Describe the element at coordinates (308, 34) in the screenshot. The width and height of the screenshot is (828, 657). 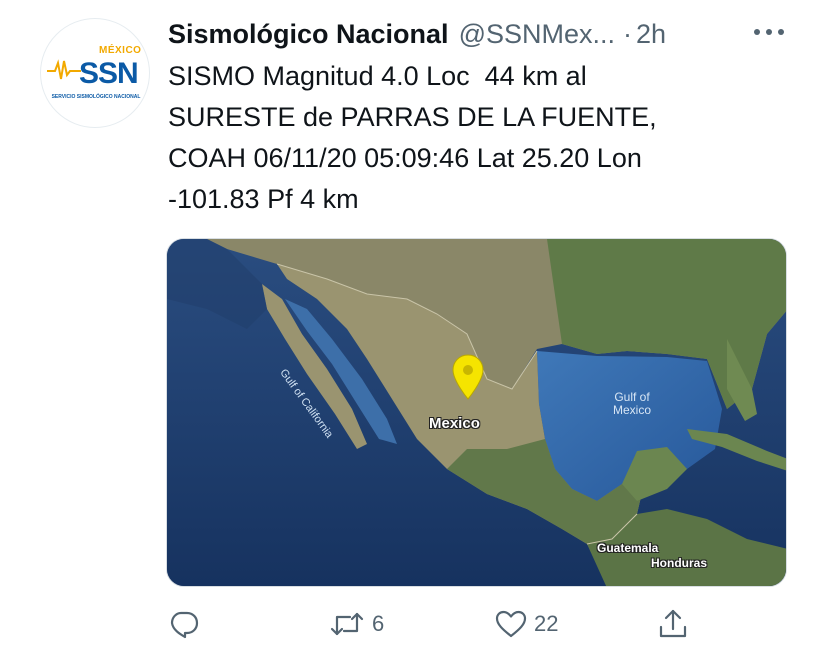
I see `display-name: Sismológico Nacional` at that location.